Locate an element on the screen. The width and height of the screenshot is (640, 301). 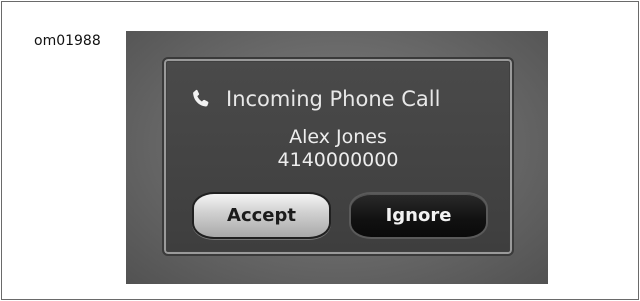
accept-button: Accept is located at coordinates (261, 215).